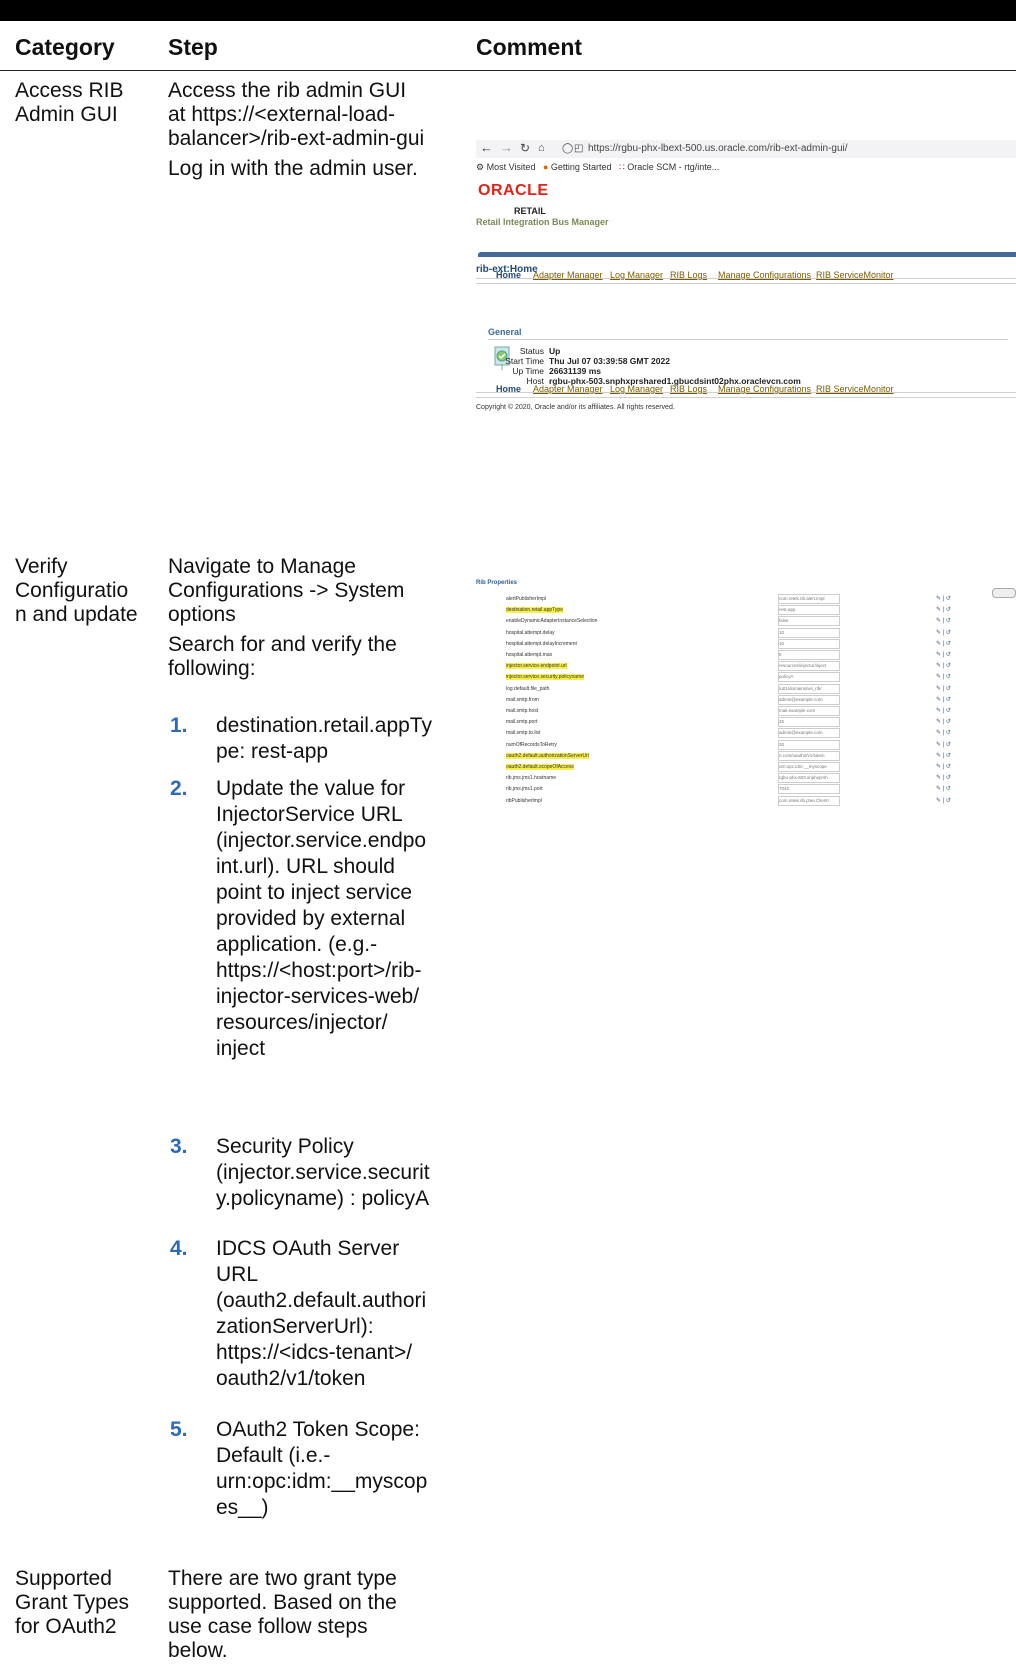  I want to click on property-value-field: rest-app, so click(809, 610).